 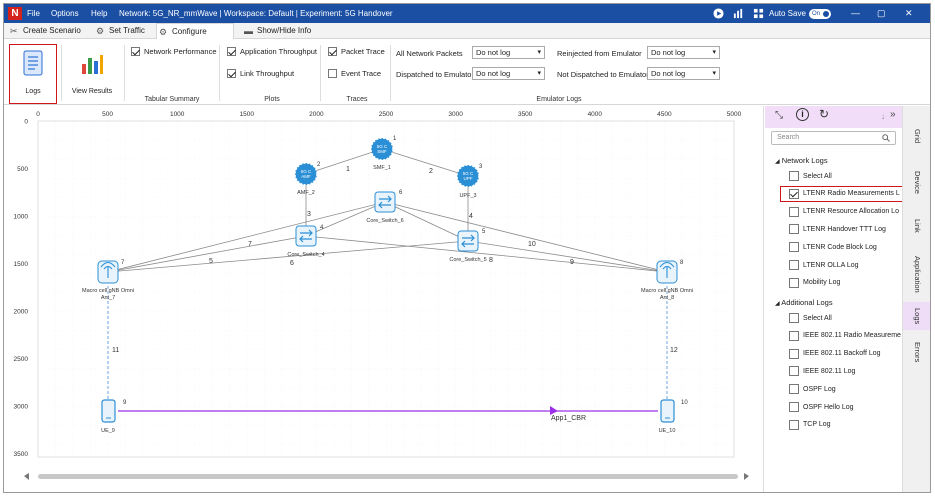 I want to click on additional-log-item: Select All, so click(x=810, y=318).